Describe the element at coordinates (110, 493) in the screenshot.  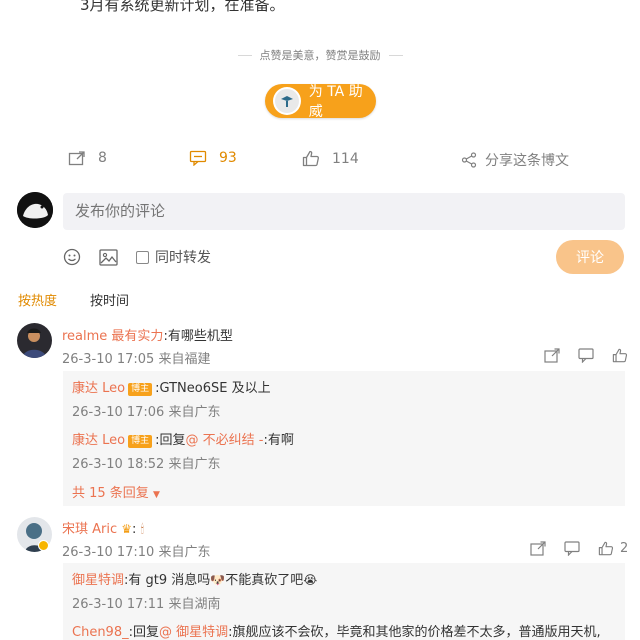
I see `more-replies-label: 共 15 条回复` at that location.